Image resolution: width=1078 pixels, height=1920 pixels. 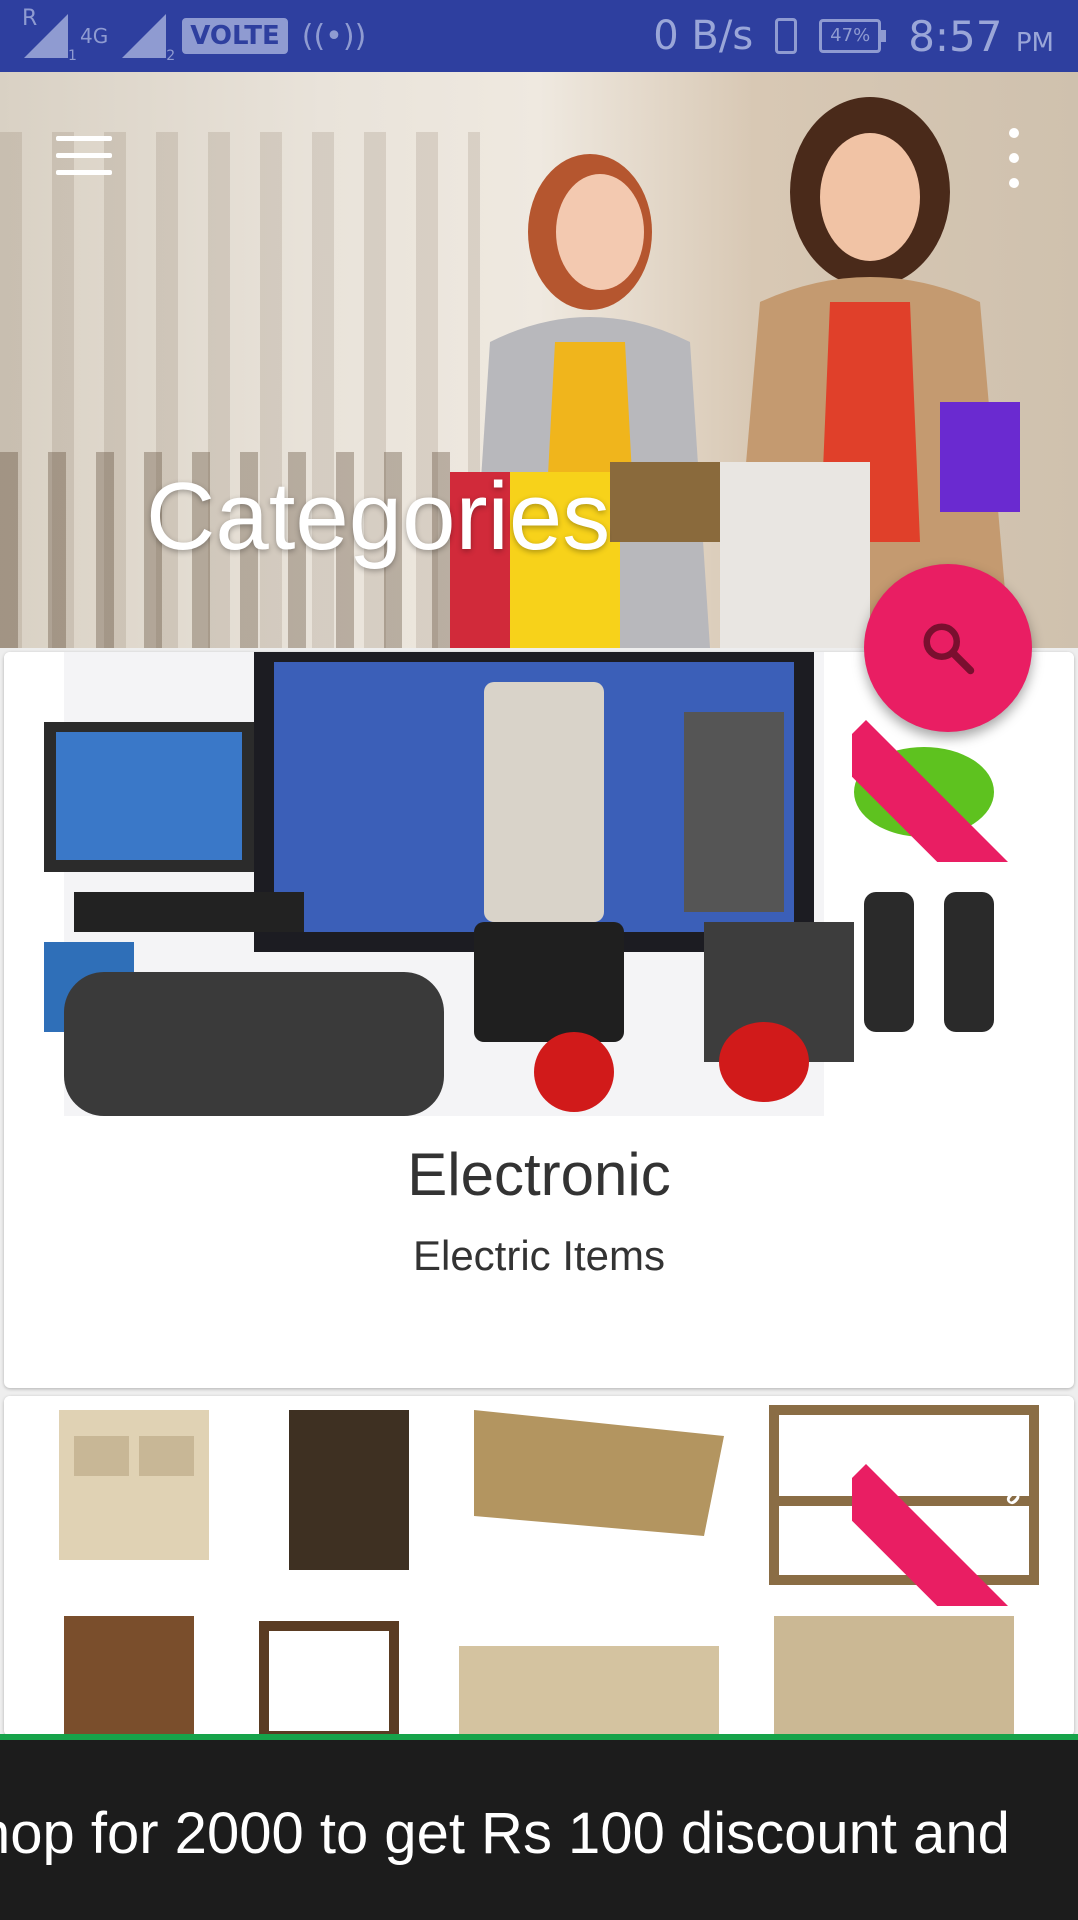 I want to click on search-fab-button, so click(x=948, y=648).